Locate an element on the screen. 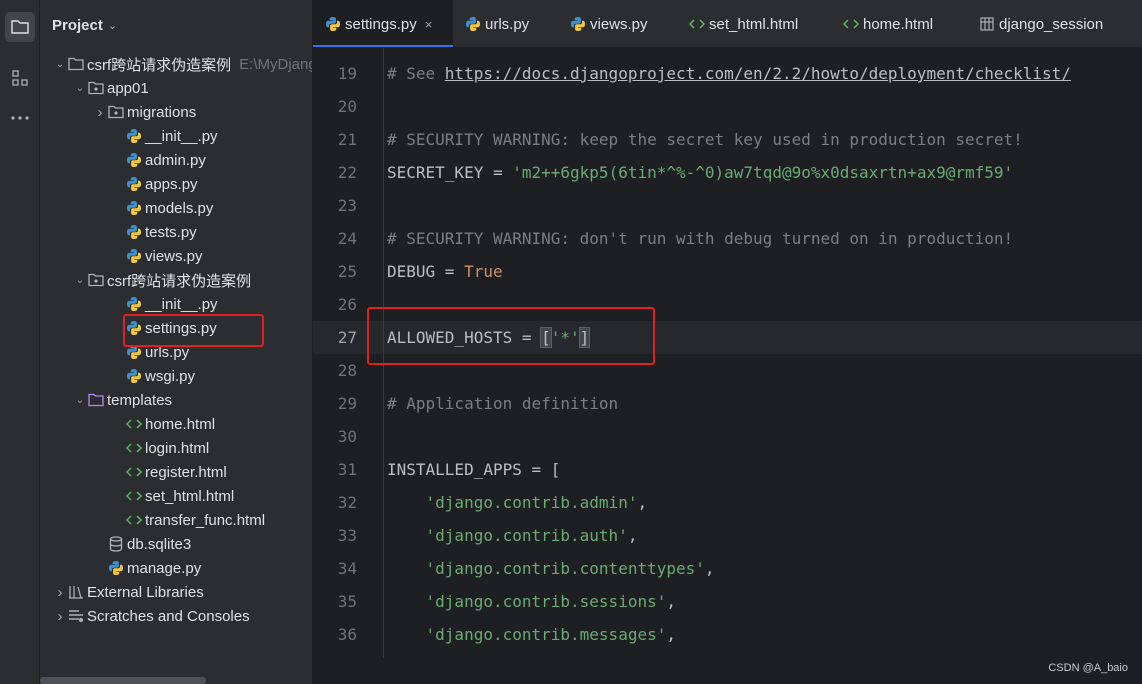  code-line: 36 'django.contrib.messages', is located at coordinates (727, 634).